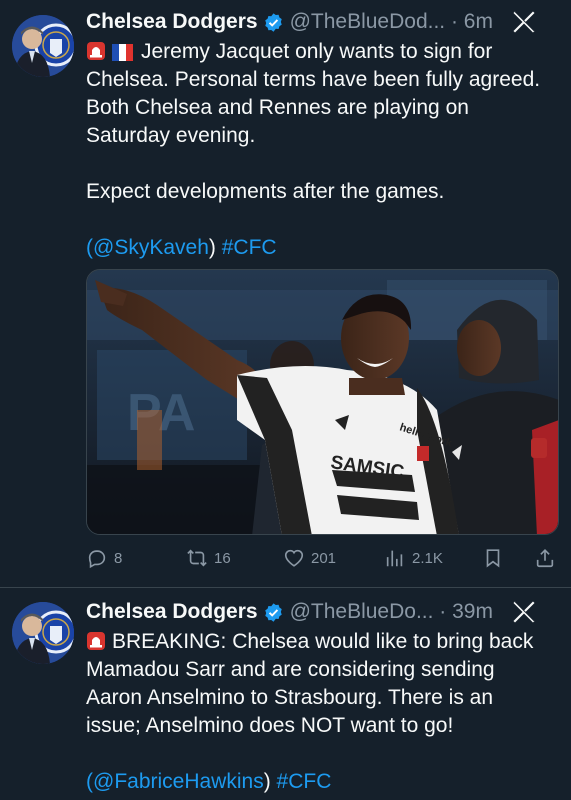  What do you see at coordinates (427, 558) in the screenshot?
I see `view-count: 2.1K` at bounding box center [427, 558].